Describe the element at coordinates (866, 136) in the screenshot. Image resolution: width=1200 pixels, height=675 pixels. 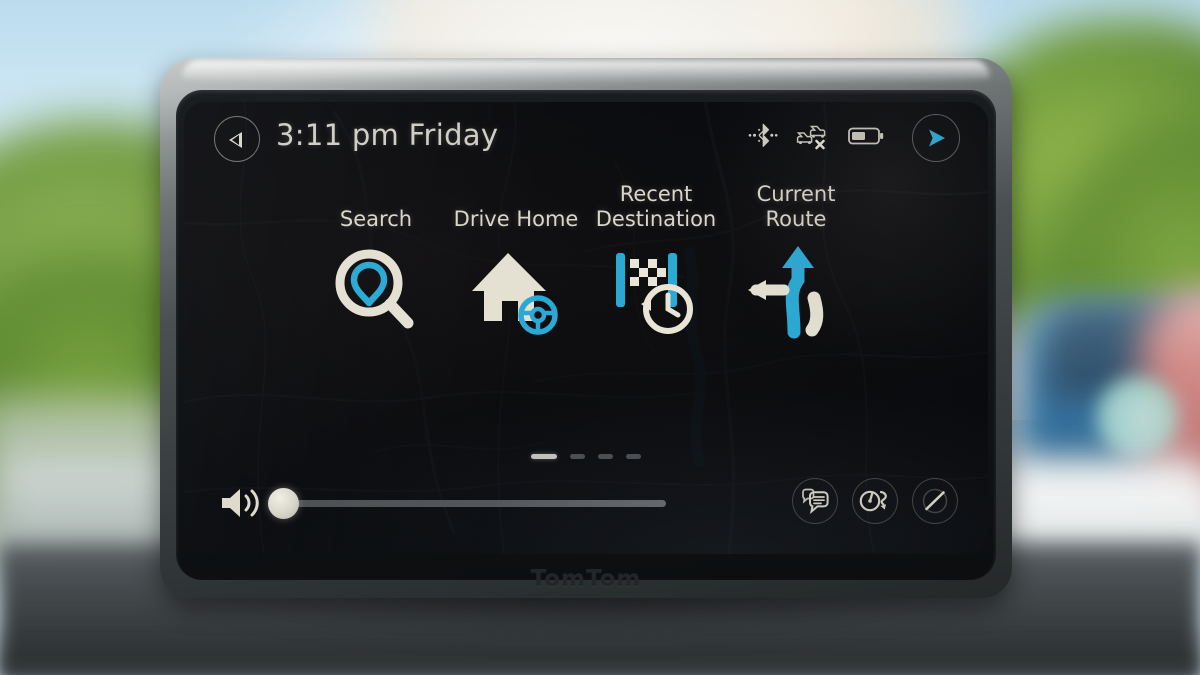
I see `battery-icon` at that location.